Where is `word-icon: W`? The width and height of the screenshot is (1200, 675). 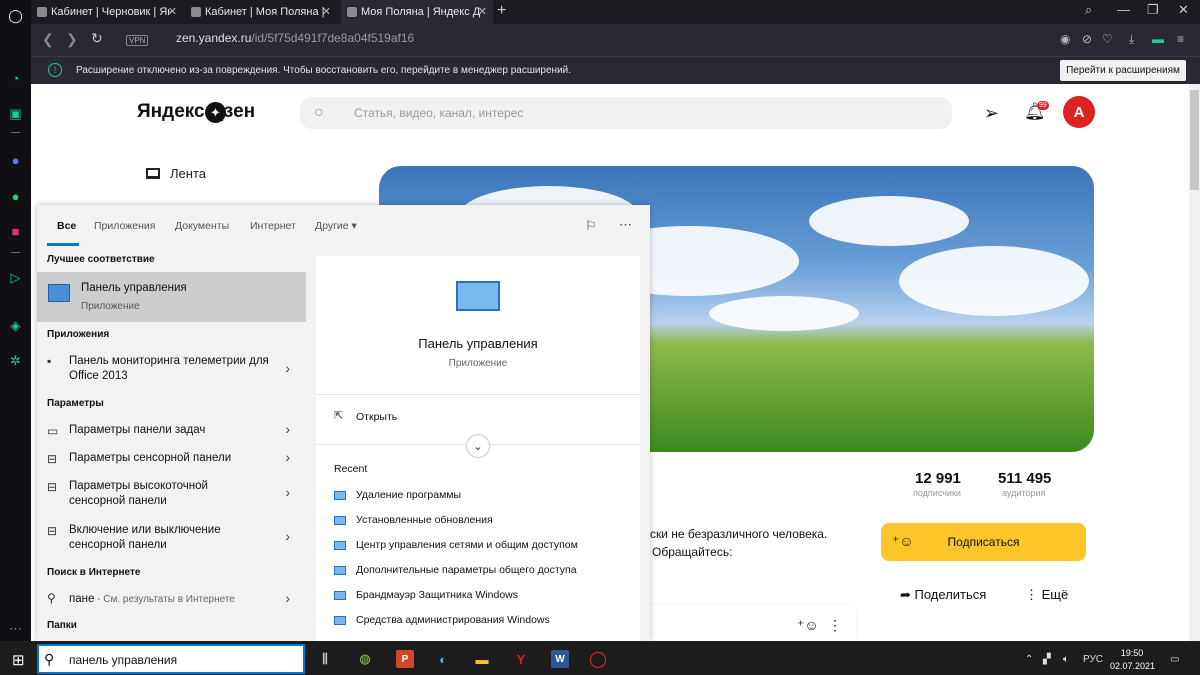 word-icon: W is located at coordinates (560, 659).